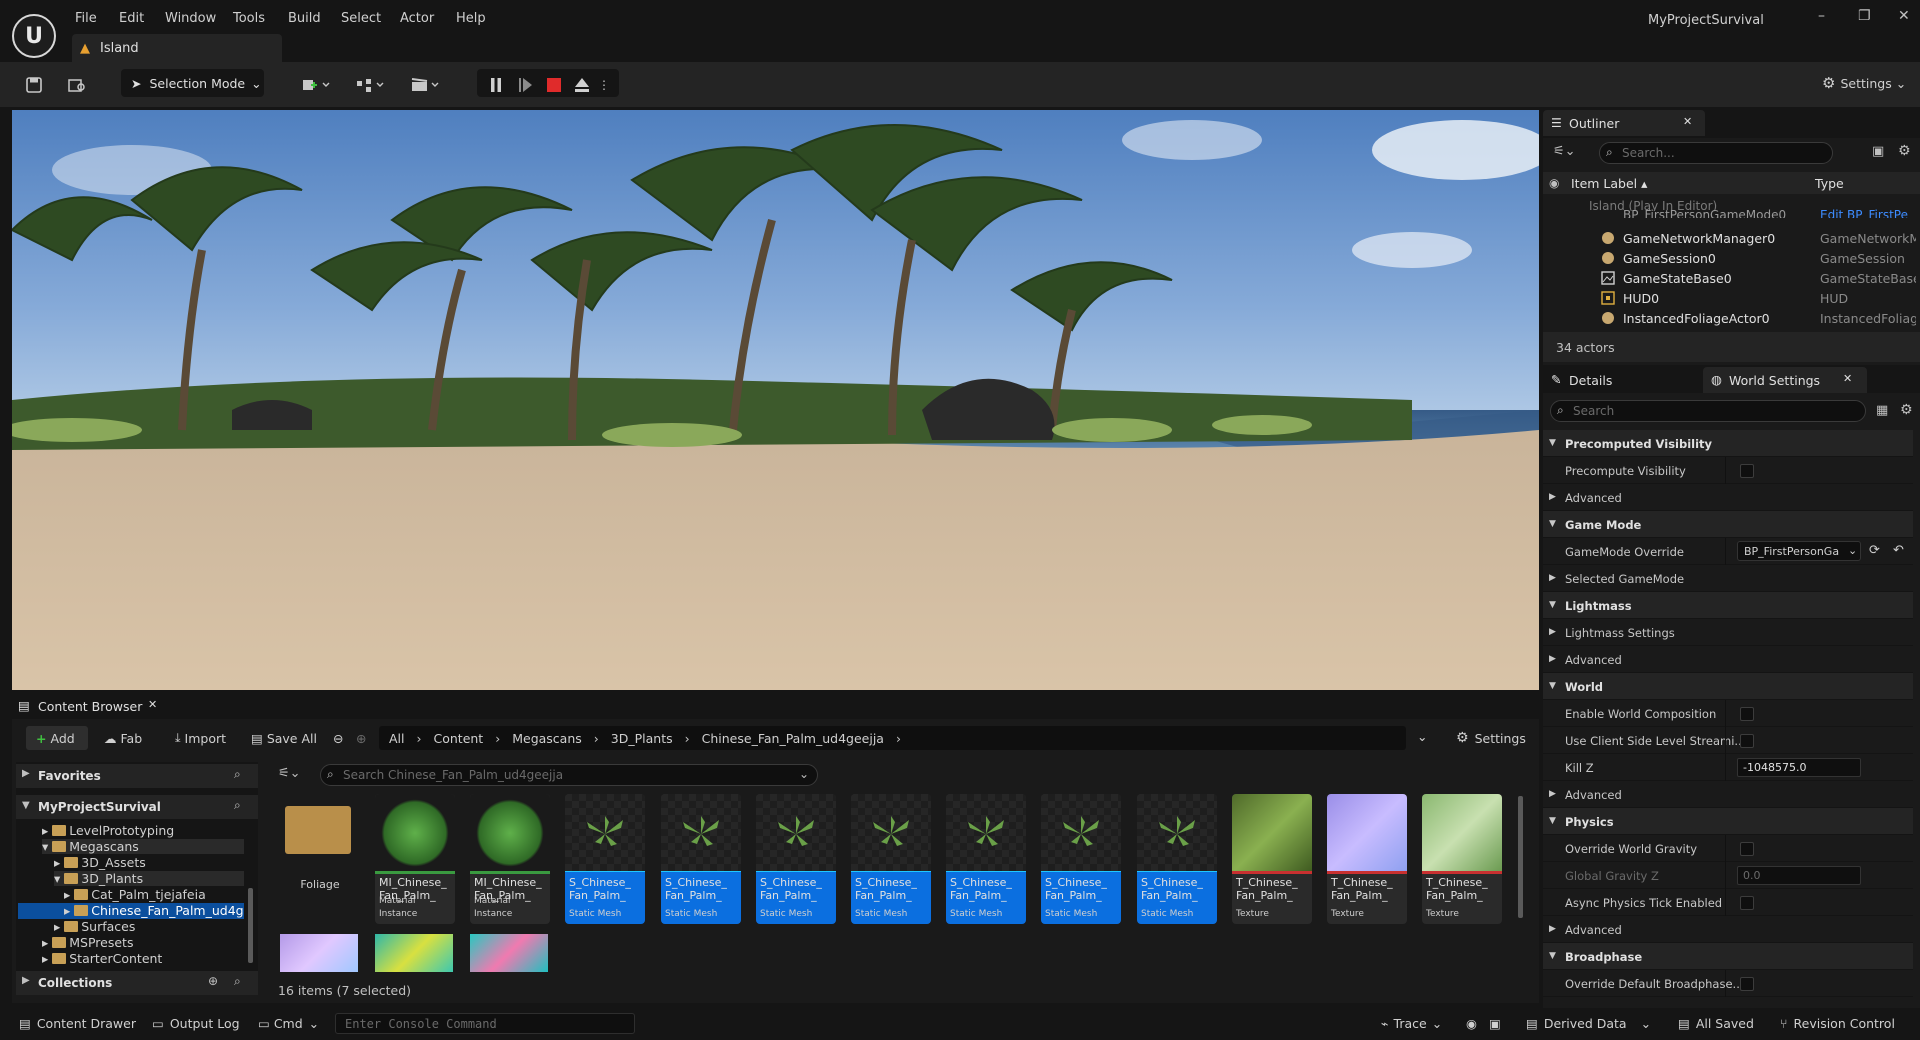 Image resolution: width=1920 pixels, height=1040 pixels. I want to click on column-item-label: Item Label ▴, so click(1609, 183).